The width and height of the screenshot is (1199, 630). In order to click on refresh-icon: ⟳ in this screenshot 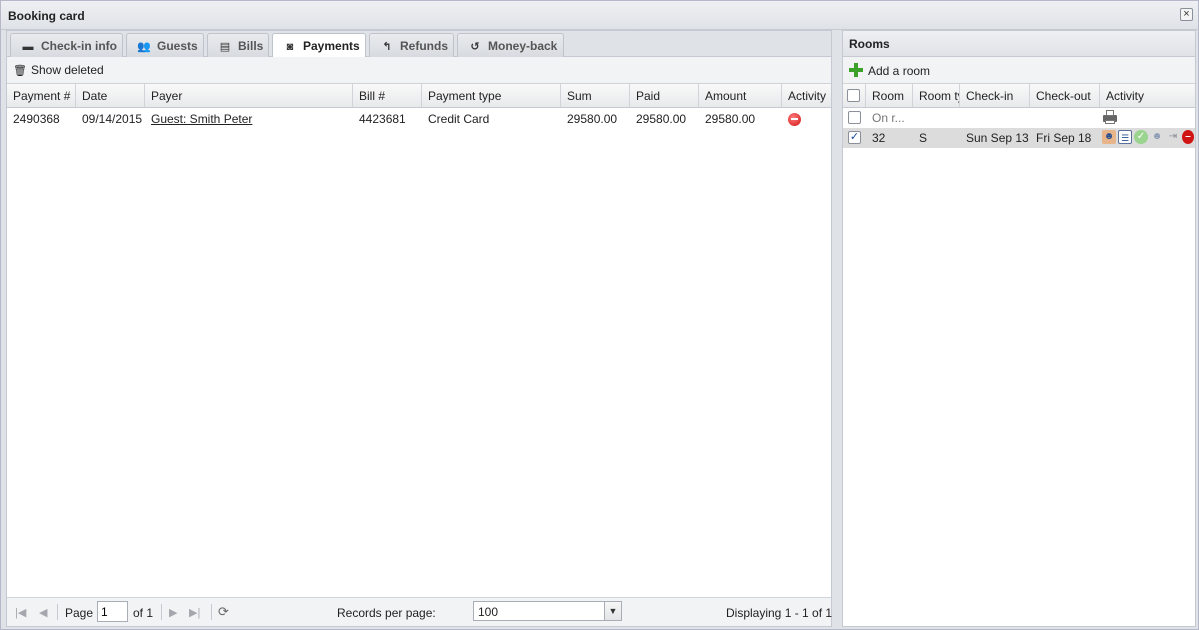, I will do `click(223, 612)`.